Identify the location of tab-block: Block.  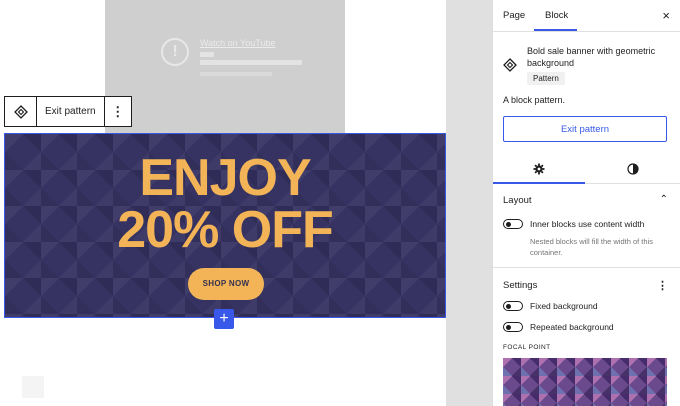
(556, 15).